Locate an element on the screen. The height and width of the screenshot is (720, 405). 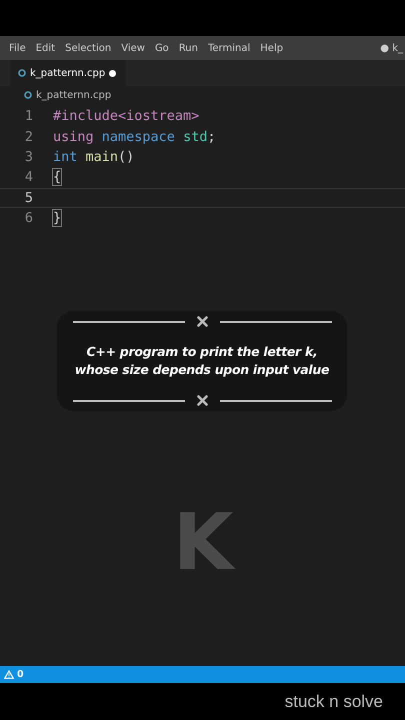
warnings-count: 0 is located at coordinates (14, 674).